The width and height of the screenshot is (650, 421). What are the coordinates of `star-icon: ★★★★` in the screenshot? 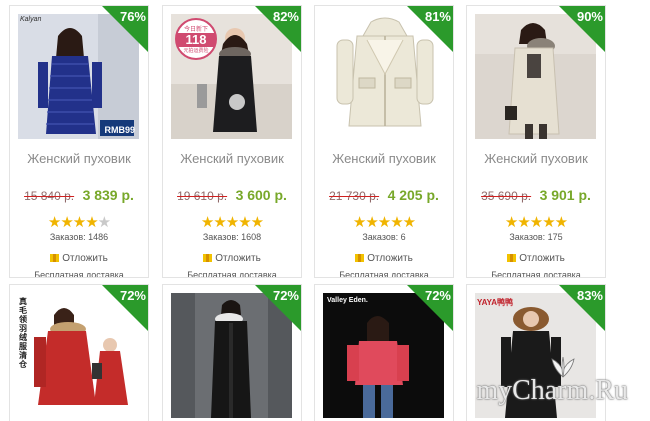 It's located at (73, 222).